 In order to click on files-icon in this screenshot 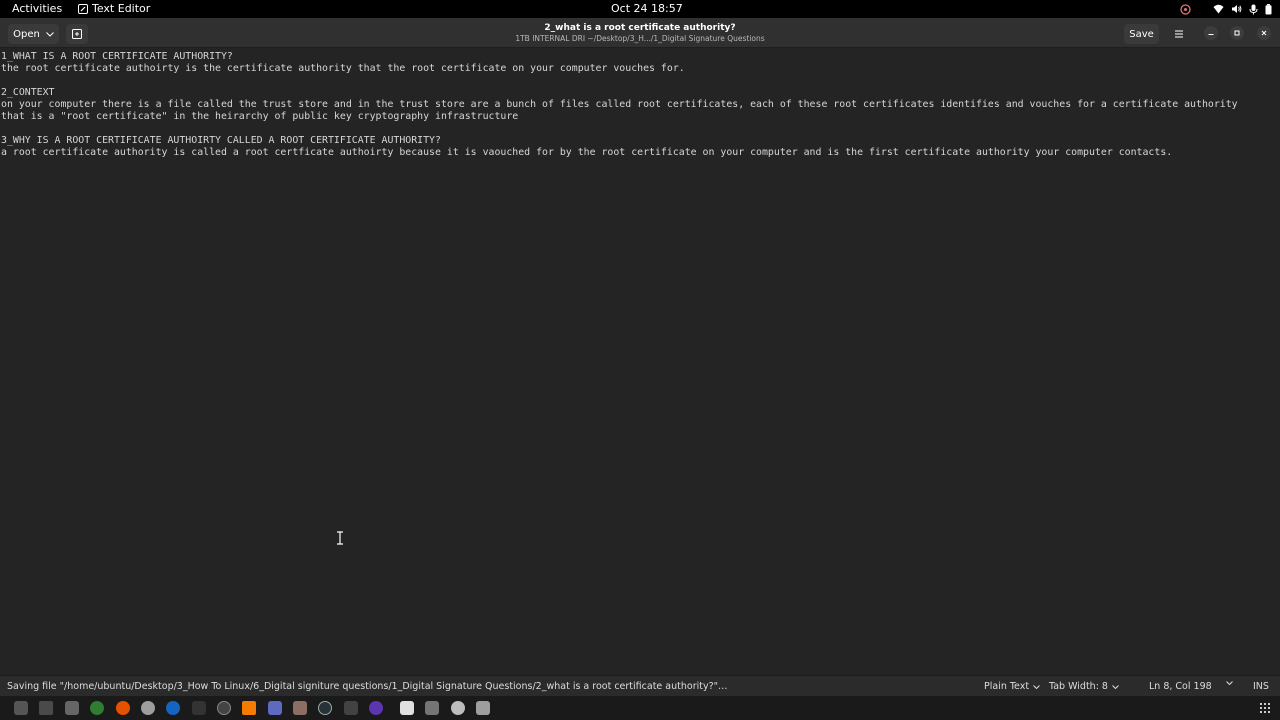, I will do `click(21, 708)`.